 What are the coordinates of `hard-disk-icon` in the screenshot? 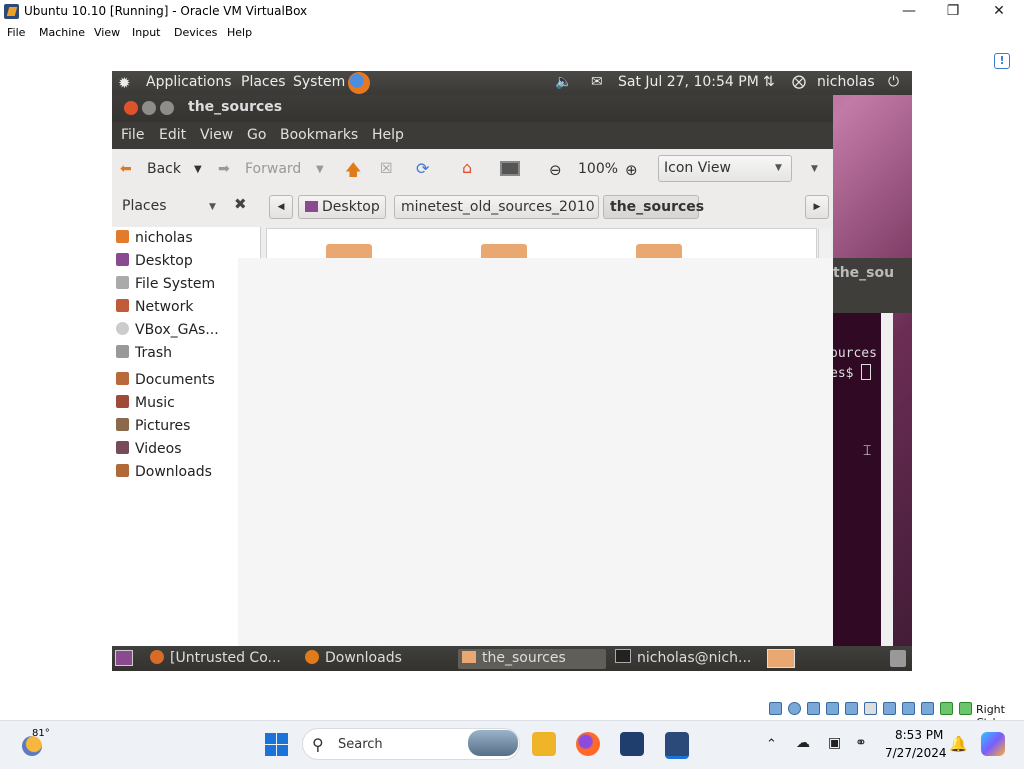 It's located at (775, 708).